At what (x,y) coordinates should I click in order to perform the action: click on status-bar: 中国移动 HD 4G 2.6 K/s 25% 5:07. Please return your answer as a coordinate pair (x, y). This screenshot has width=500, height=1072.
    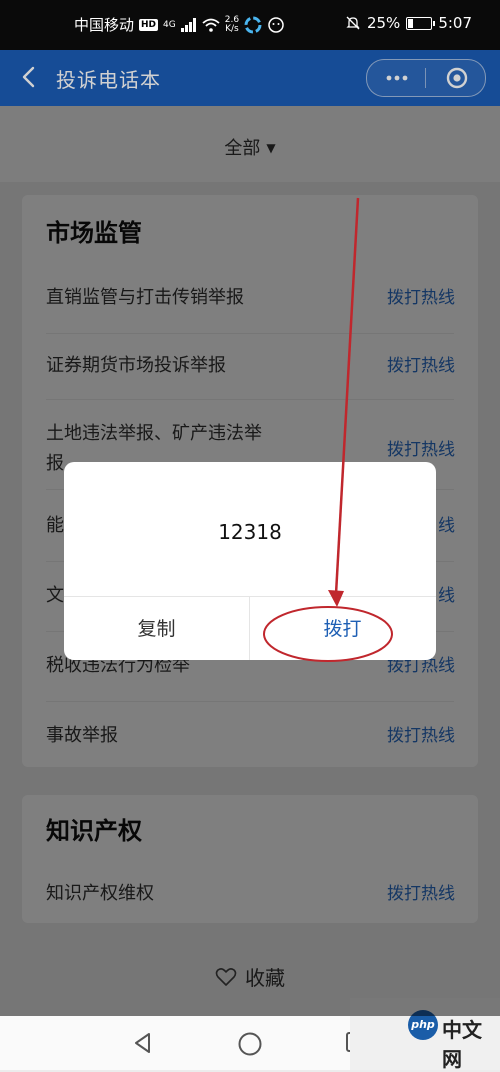
    Looking at the image, I should click on (250, 25).